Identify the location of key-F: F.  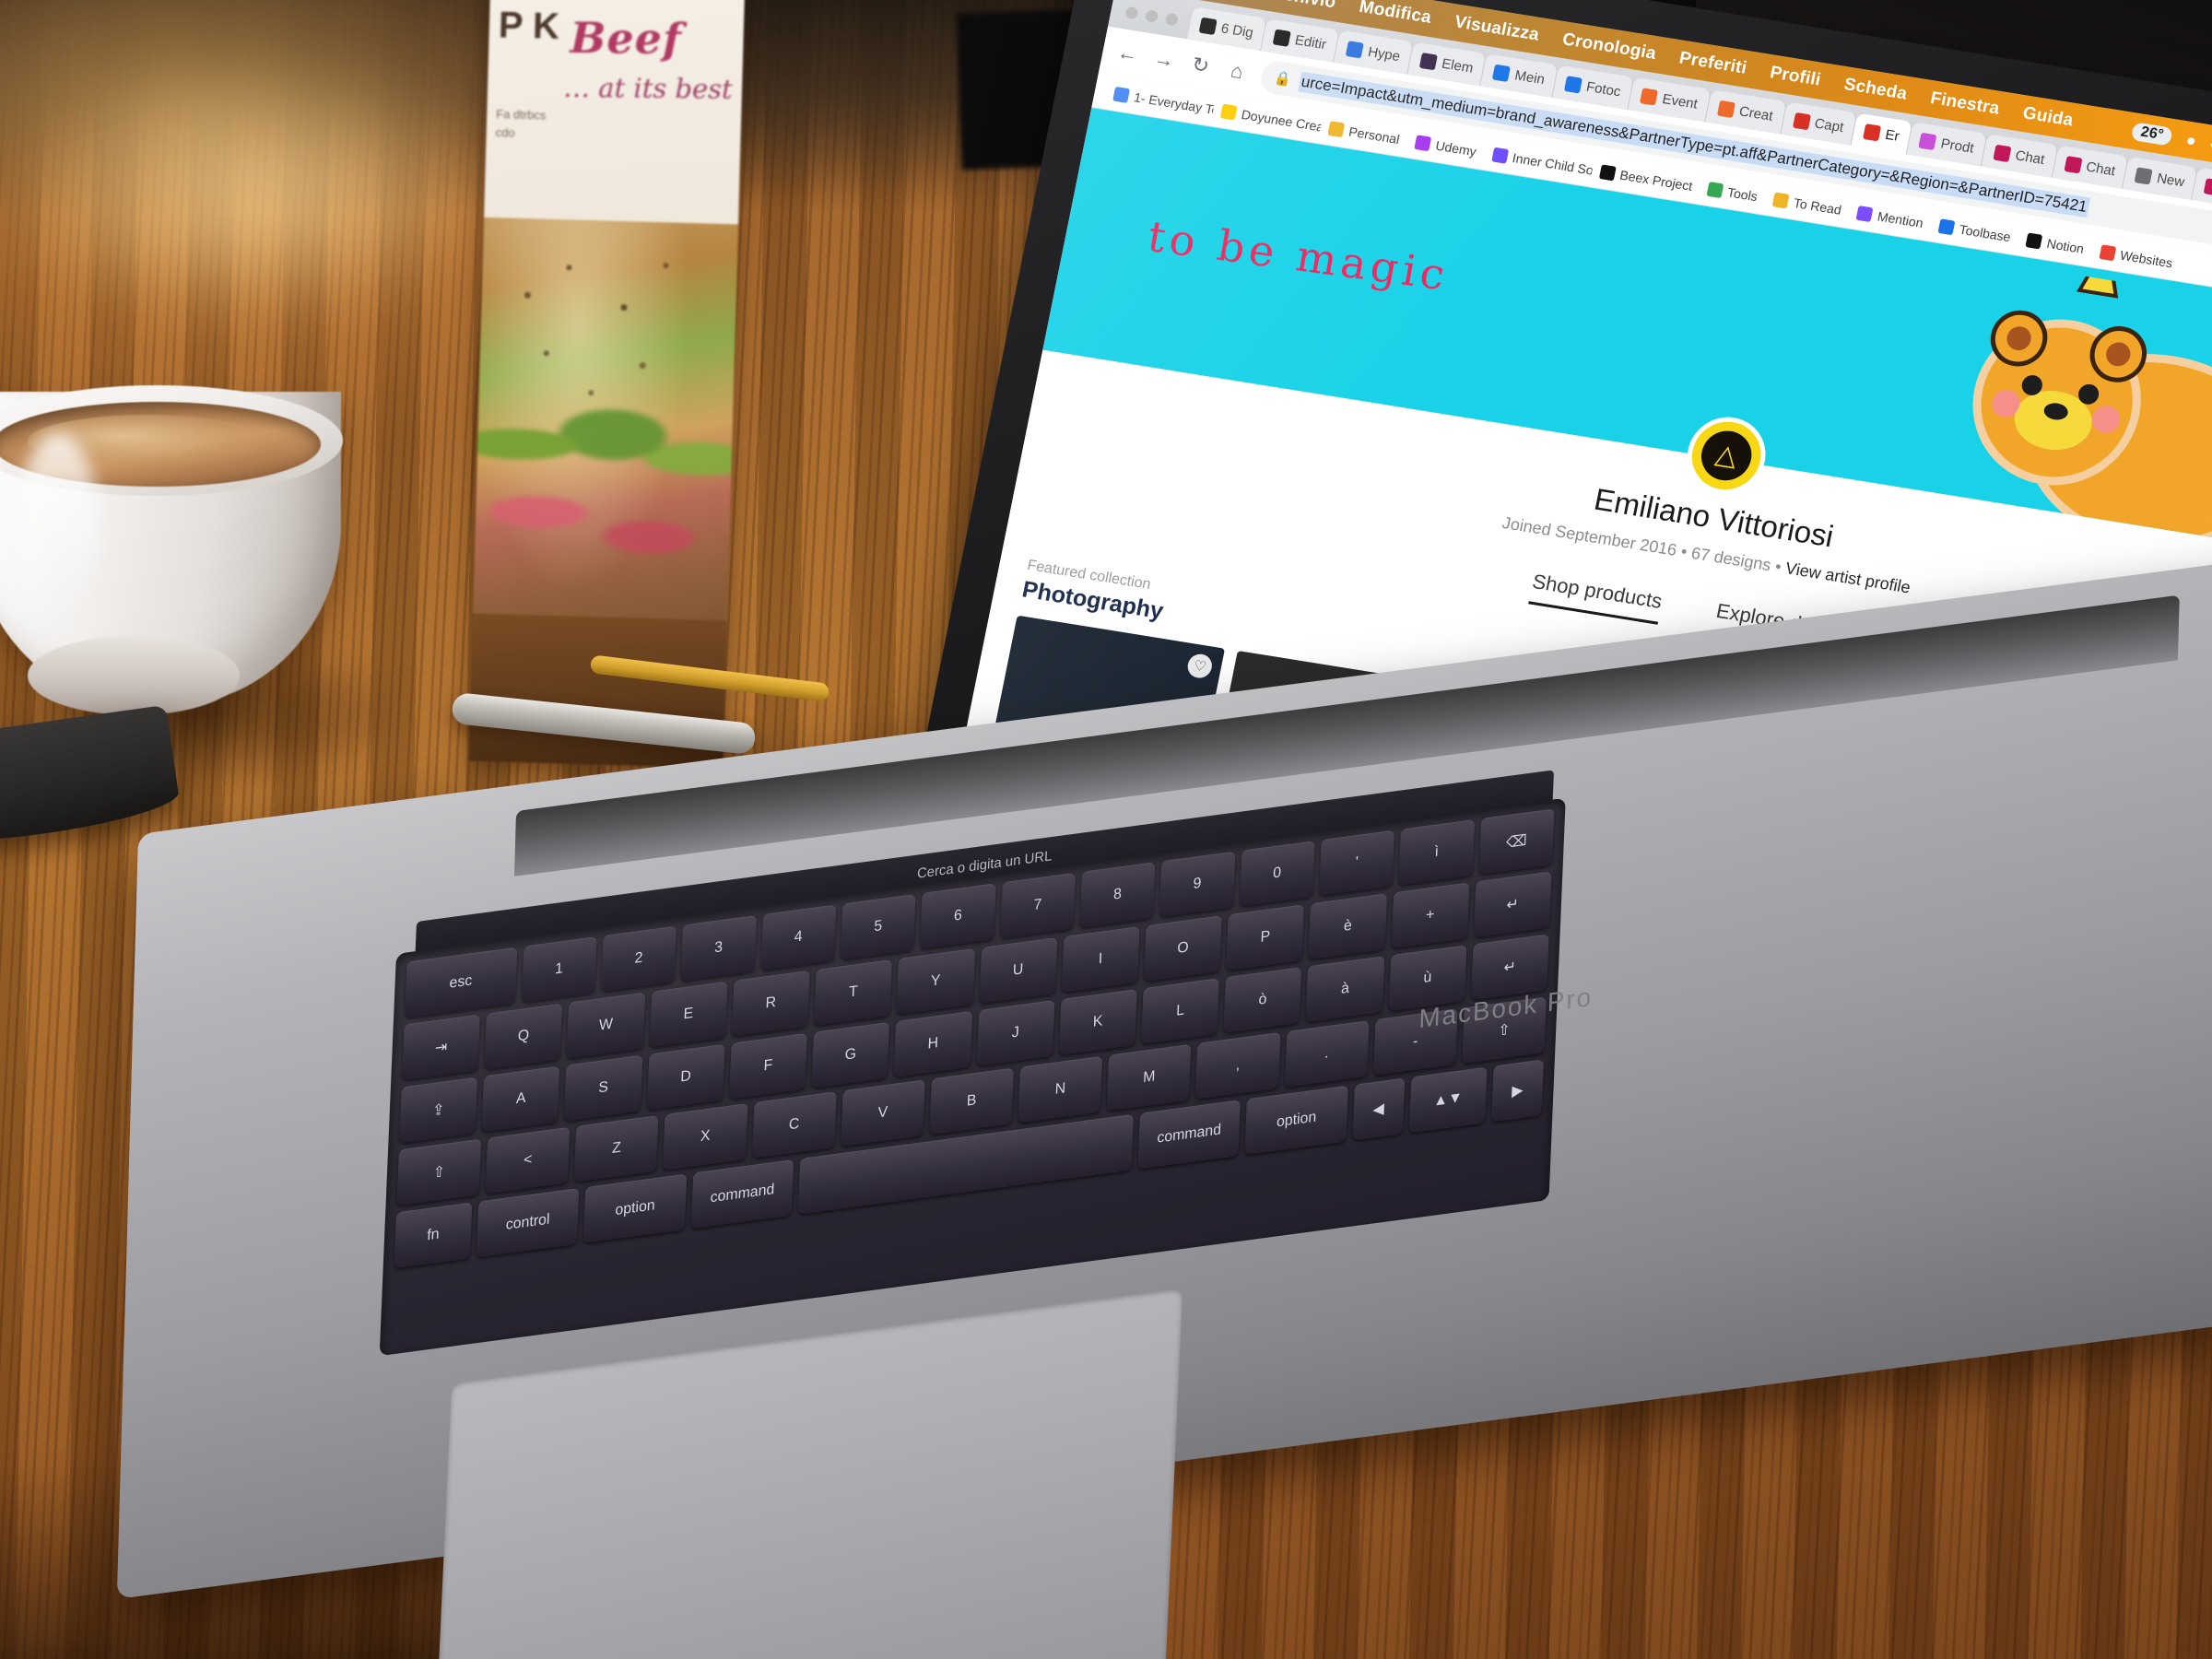
(767, 1066).